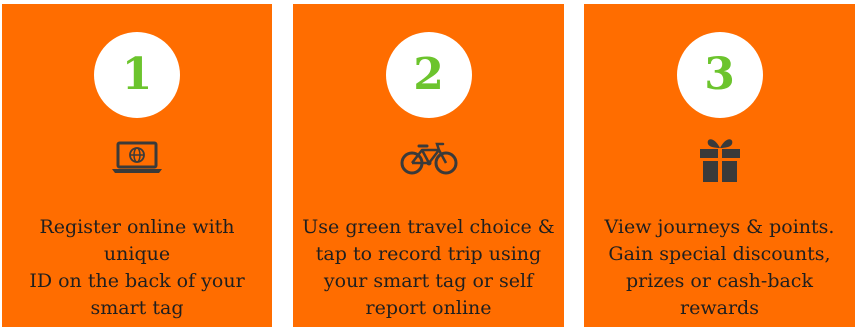 Image resolution: width=857 pixels, height=327 pixels. I want to click on step-number: 1, so click(137, 74).